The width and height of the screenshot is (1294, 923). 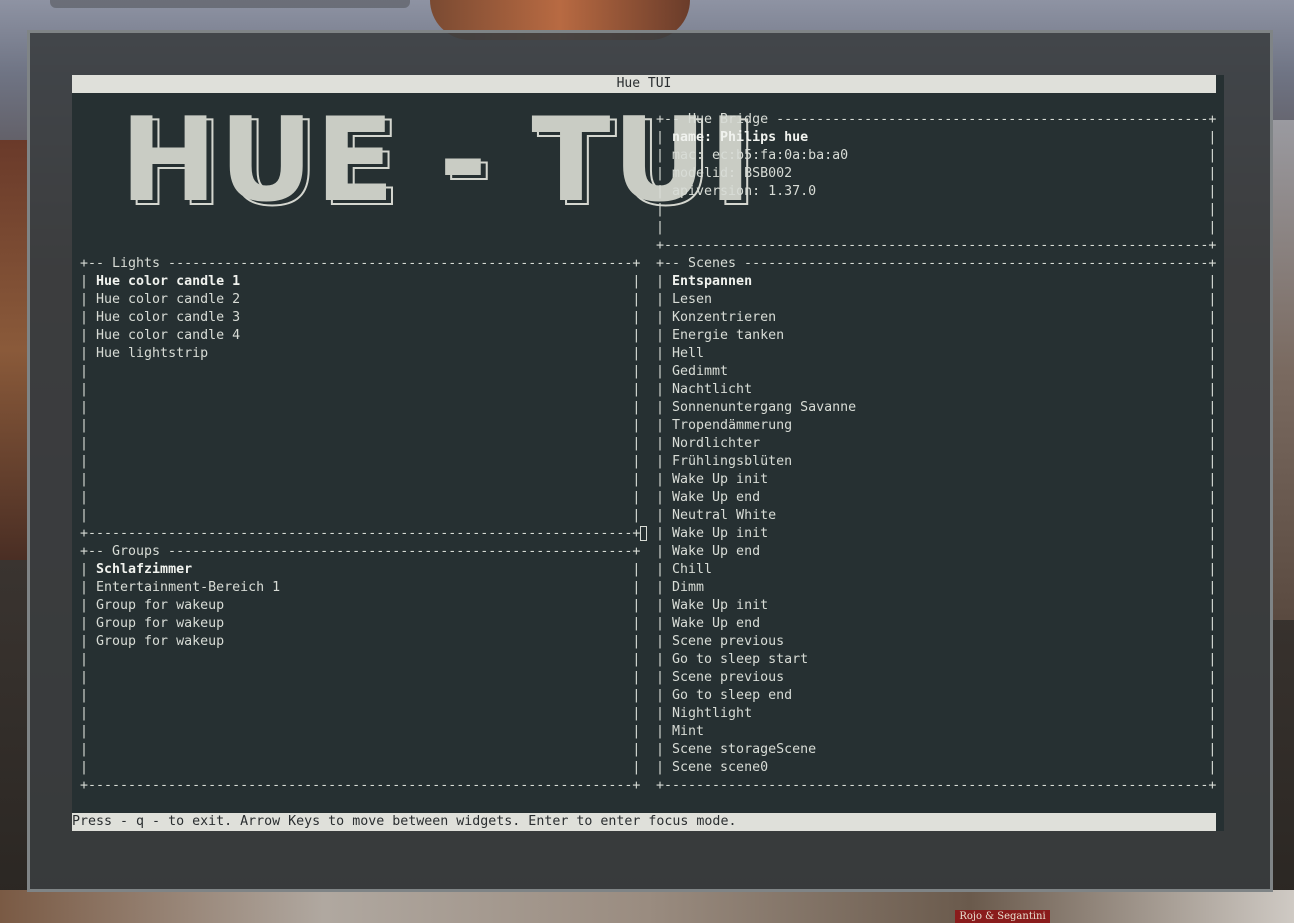 I want to click on scene-item: Tropendämmerung, so click(x=732, y=425).